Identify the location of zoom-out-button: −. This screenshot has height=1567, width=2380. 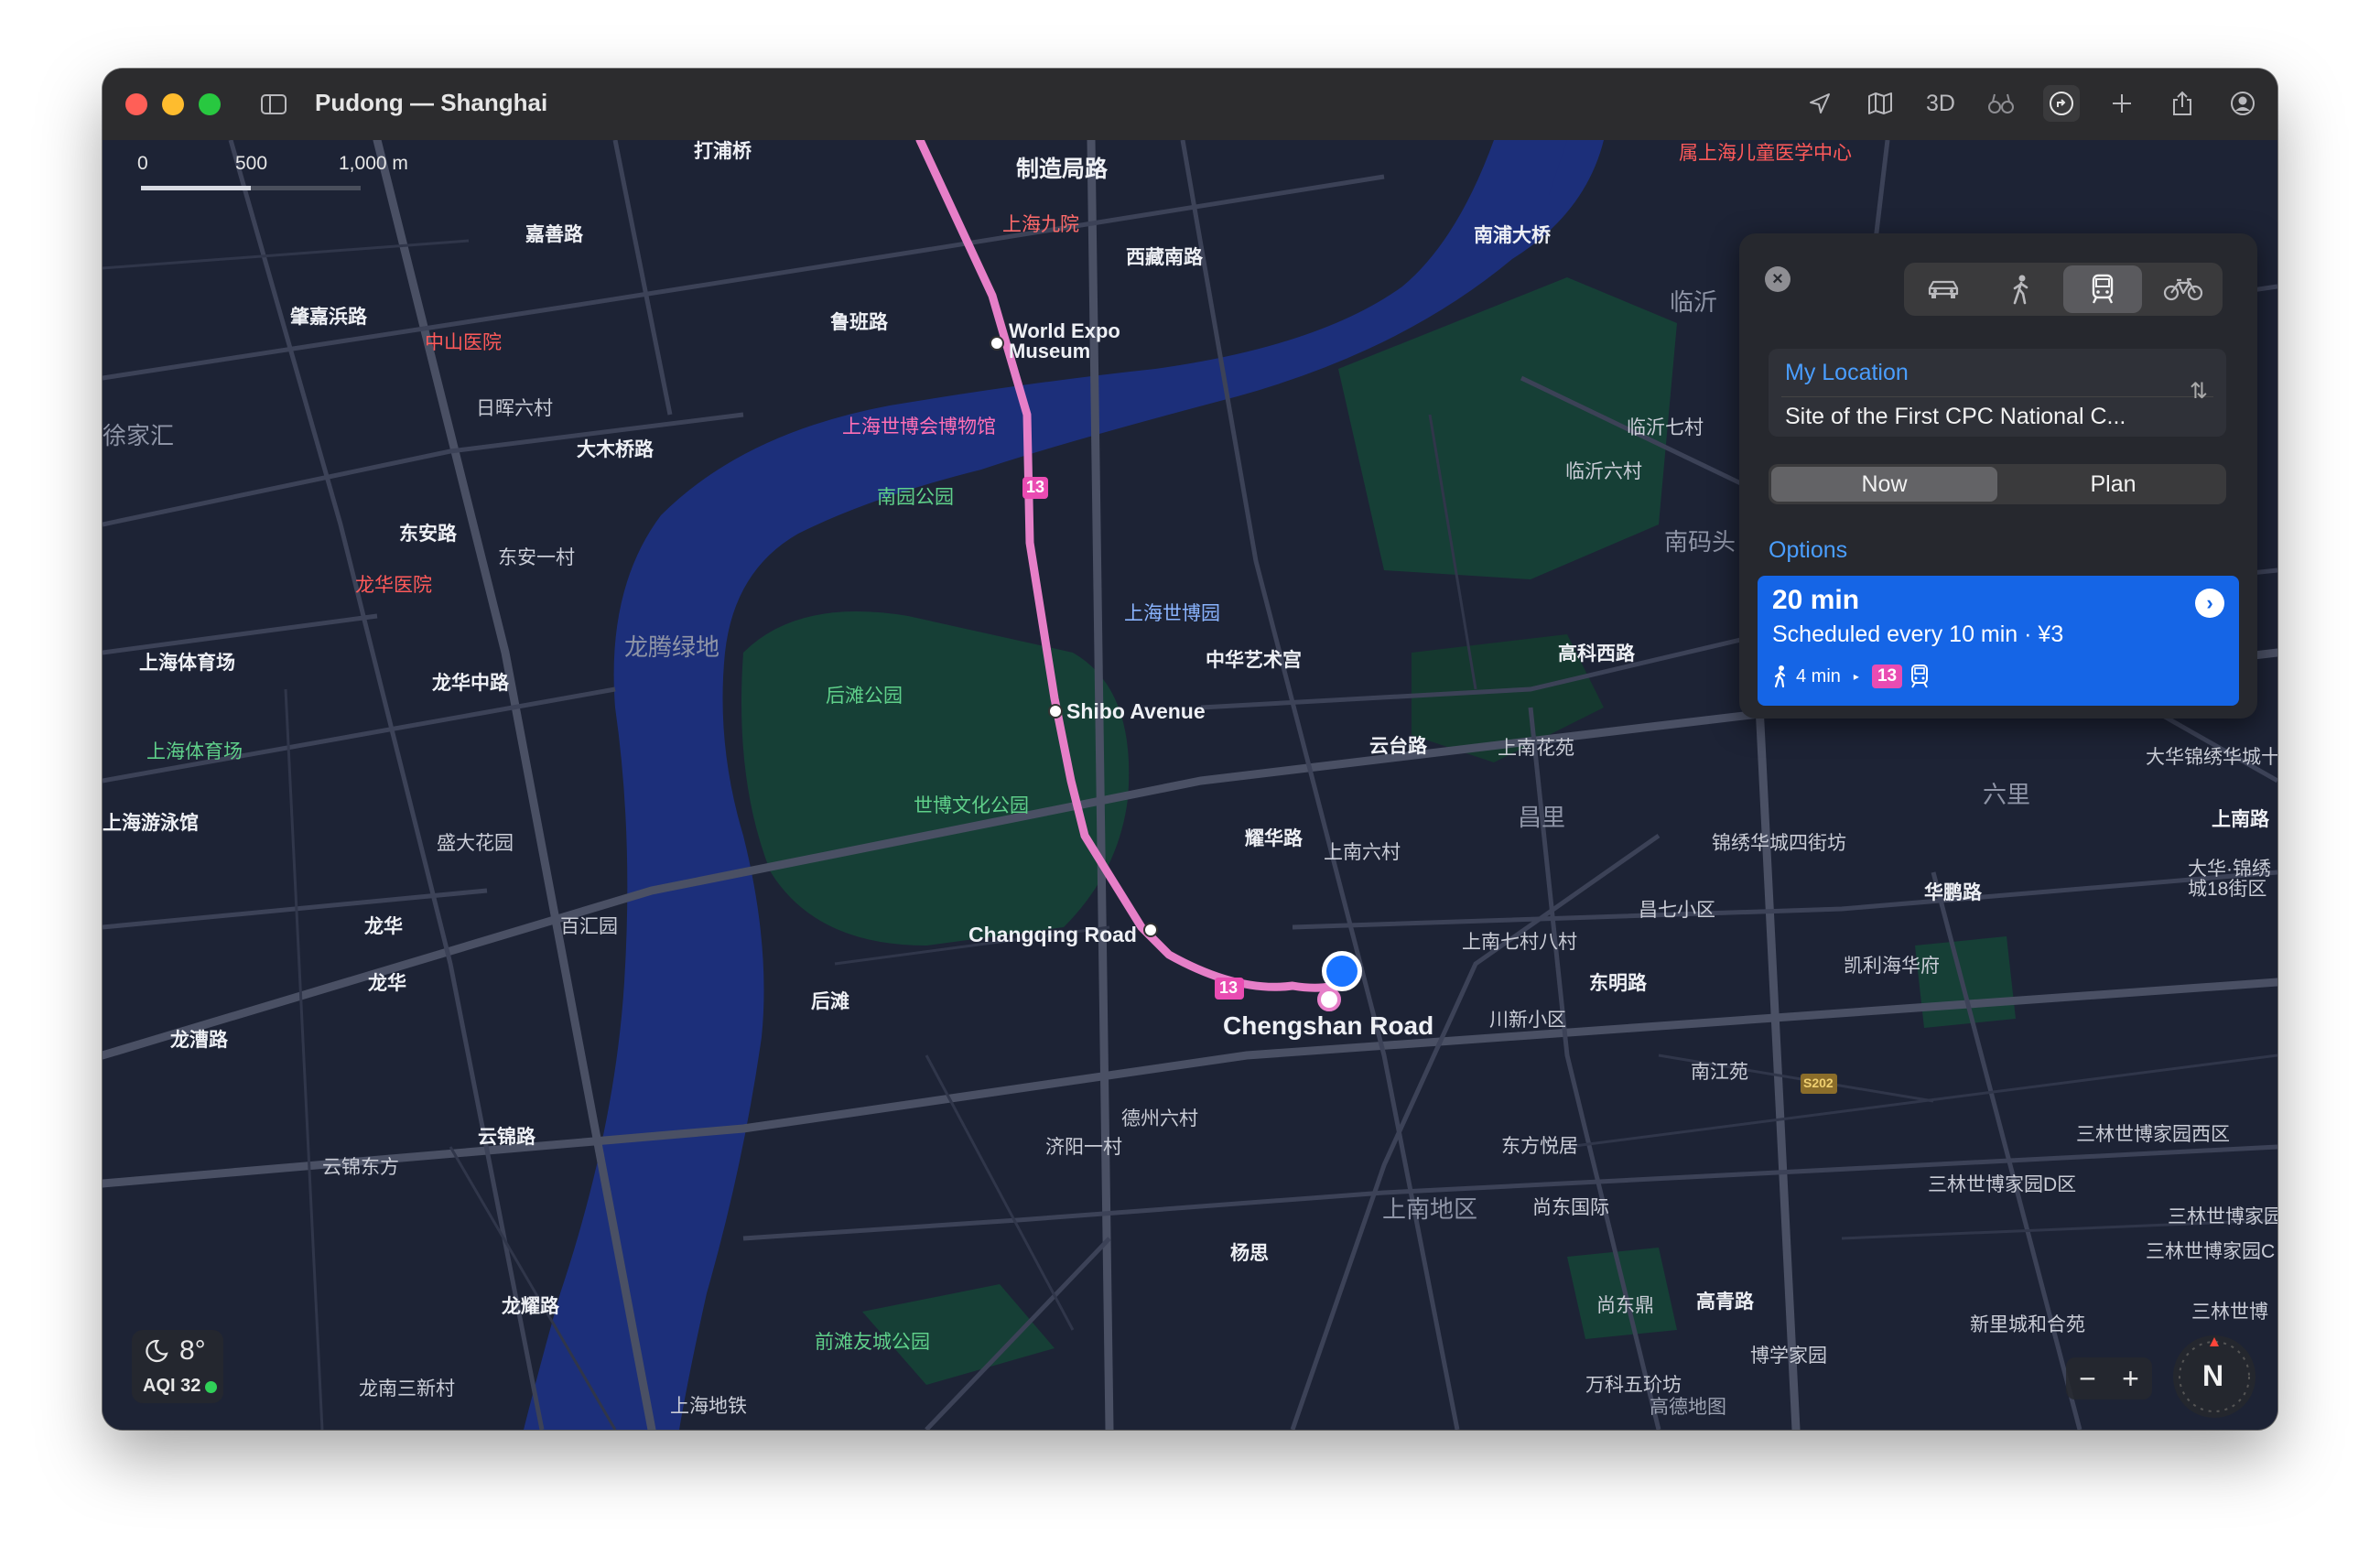
(2087, 1378).